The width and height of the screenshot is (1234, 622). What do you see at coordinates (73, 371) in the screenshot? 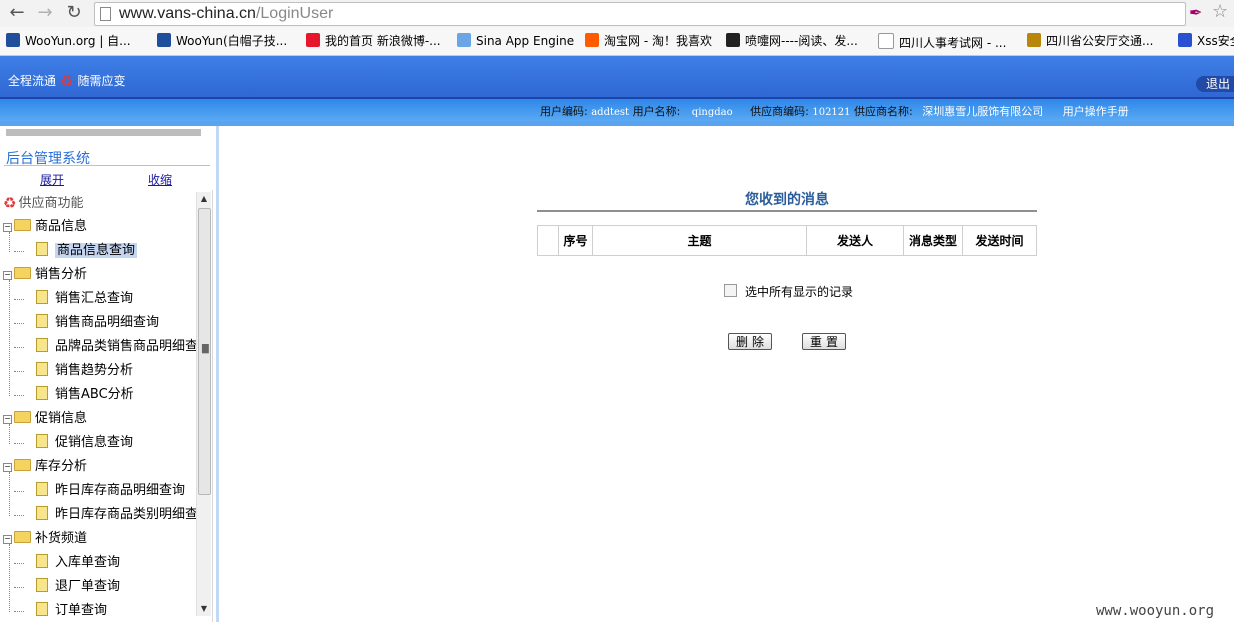
I see `tree-leaf: 销售趋势分析` at bounding box center [73, 371].